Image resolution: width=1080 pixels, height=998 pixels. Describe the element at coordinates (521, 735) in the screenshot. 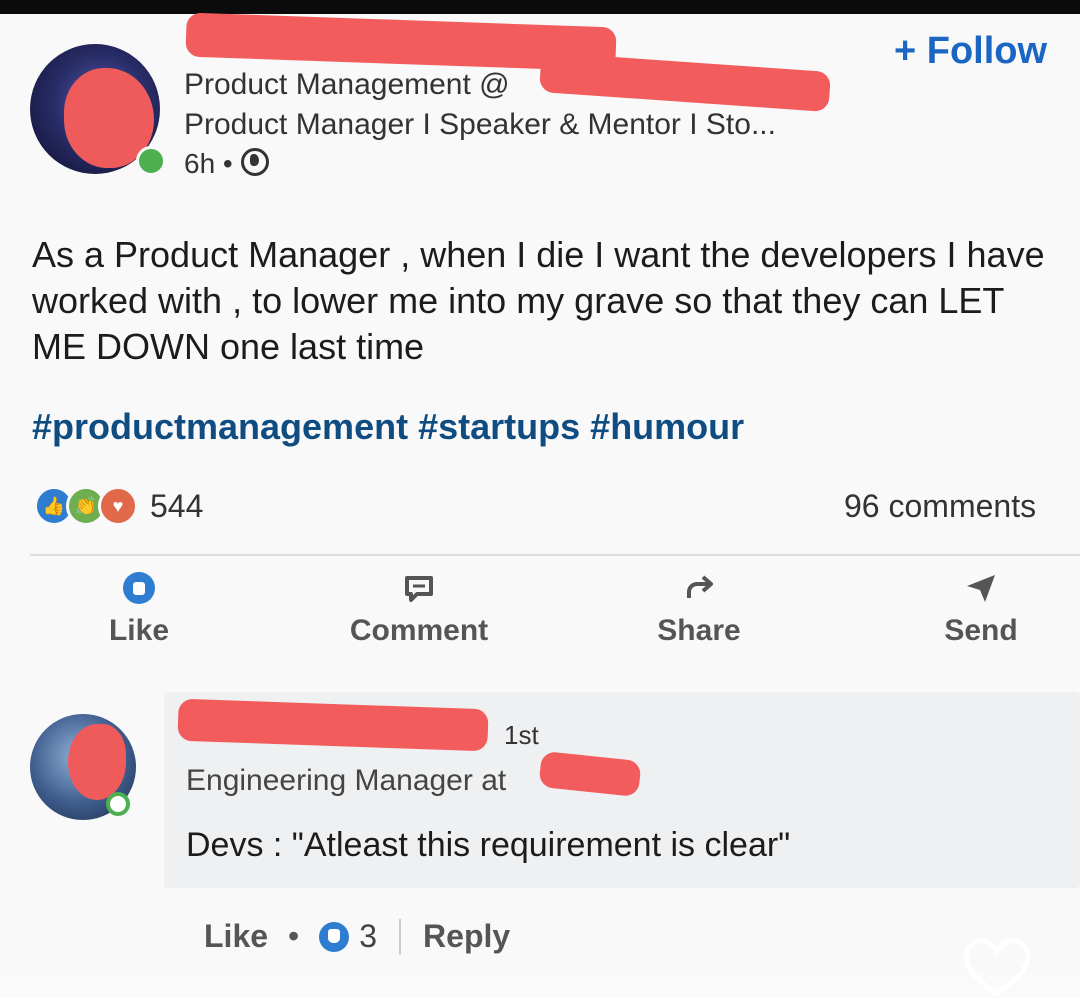

I see `connection-degree: 1st` at that location.